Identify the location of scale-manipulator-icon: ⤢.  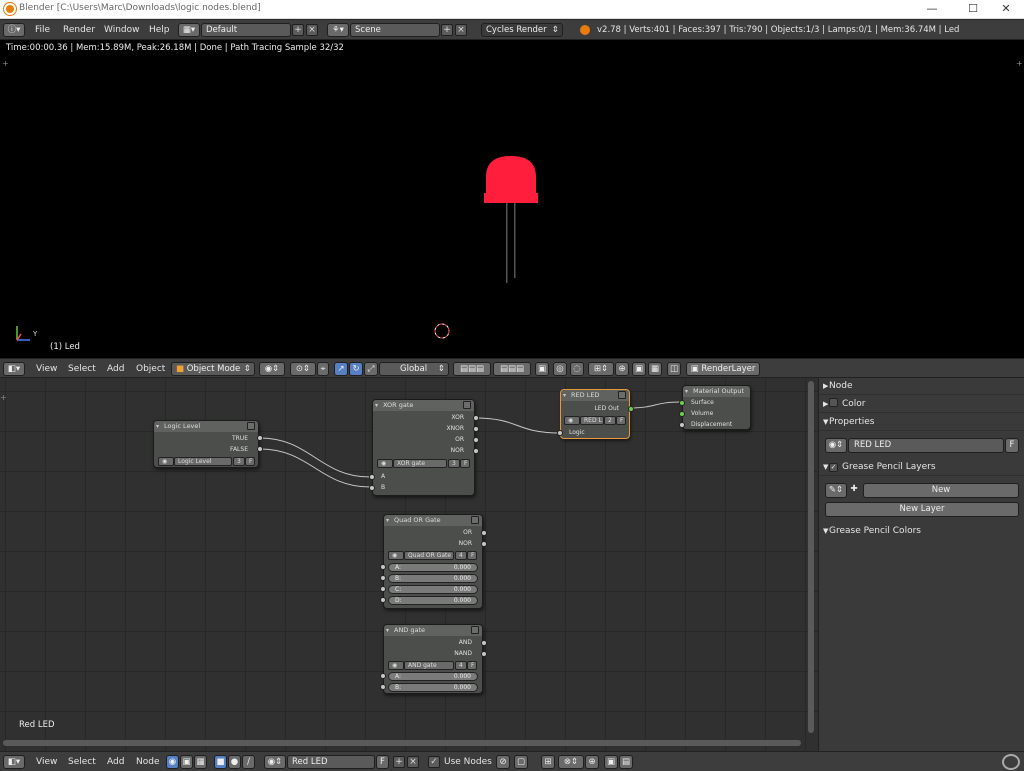
(371, 369).